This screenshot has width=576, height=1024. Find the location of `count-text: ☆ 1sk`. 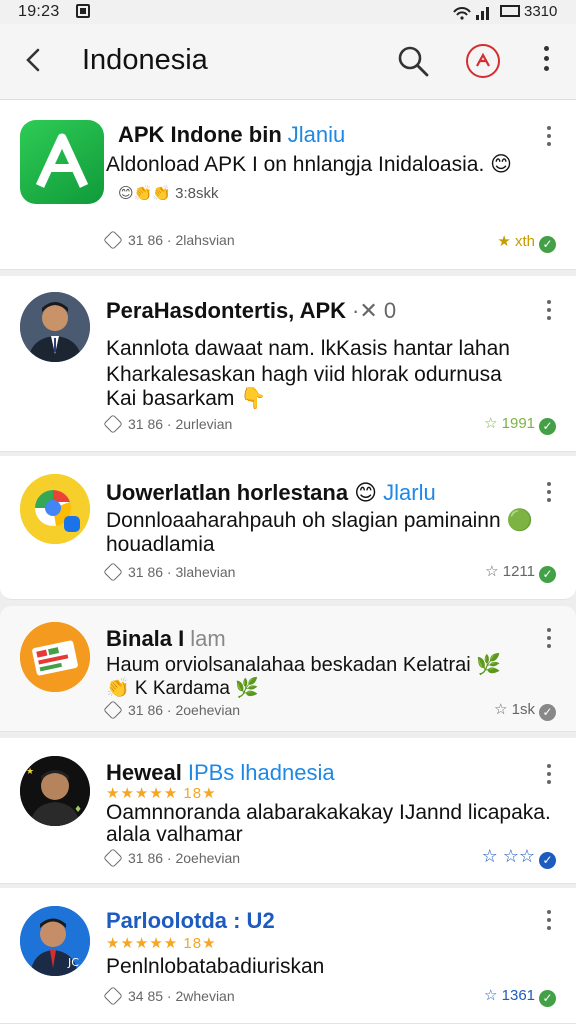

count-text: ☆ 1sk is located at coordinates (514, 709).